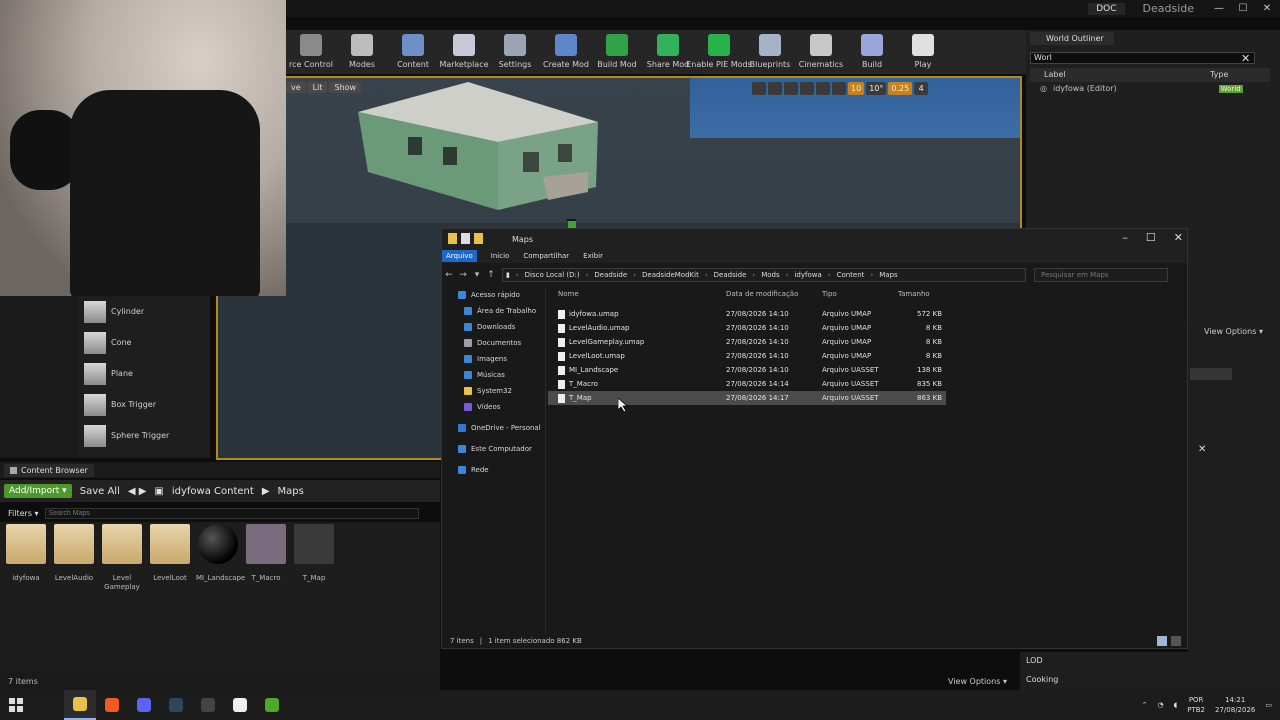  Describe the element at coordinates (477, 275) in the screenshot. I see `recent-dropdown-icon: ▾` at that location.